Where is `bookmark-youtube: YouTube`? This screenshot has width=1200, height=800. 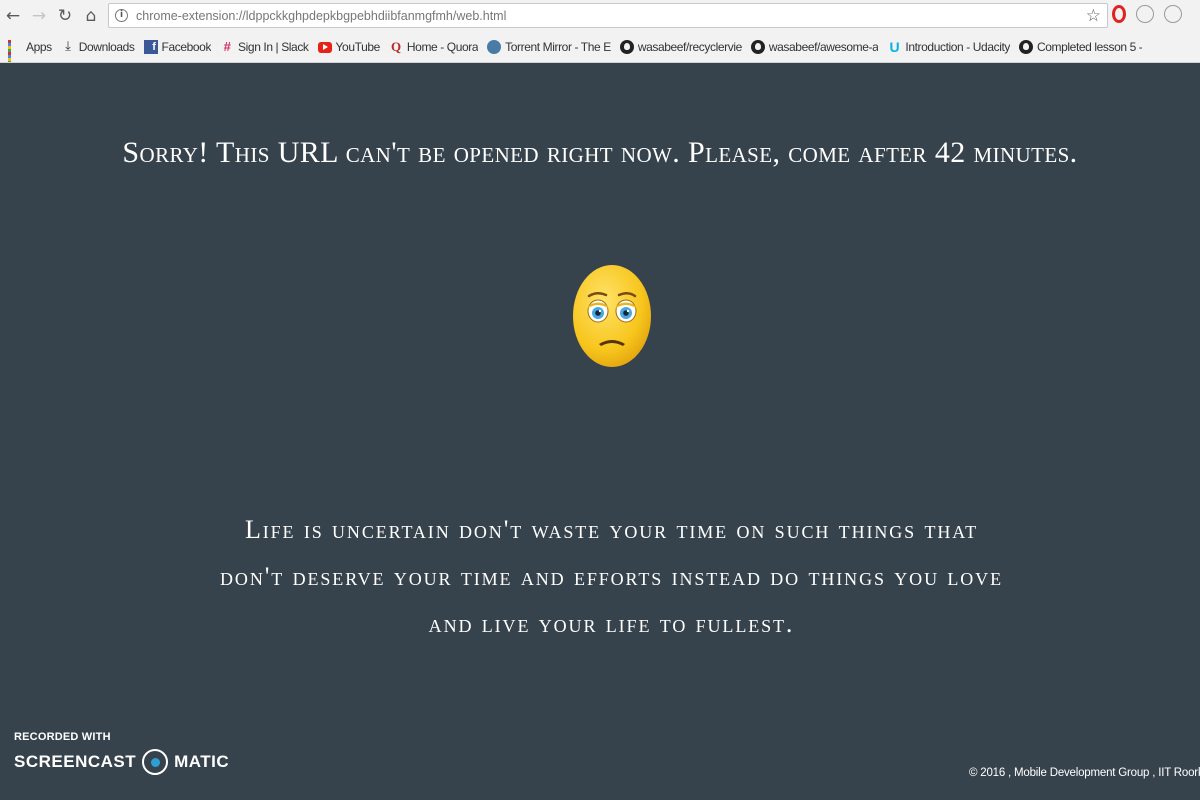
bookmark-youtube: YouTube is located at coordinates (348, 47).